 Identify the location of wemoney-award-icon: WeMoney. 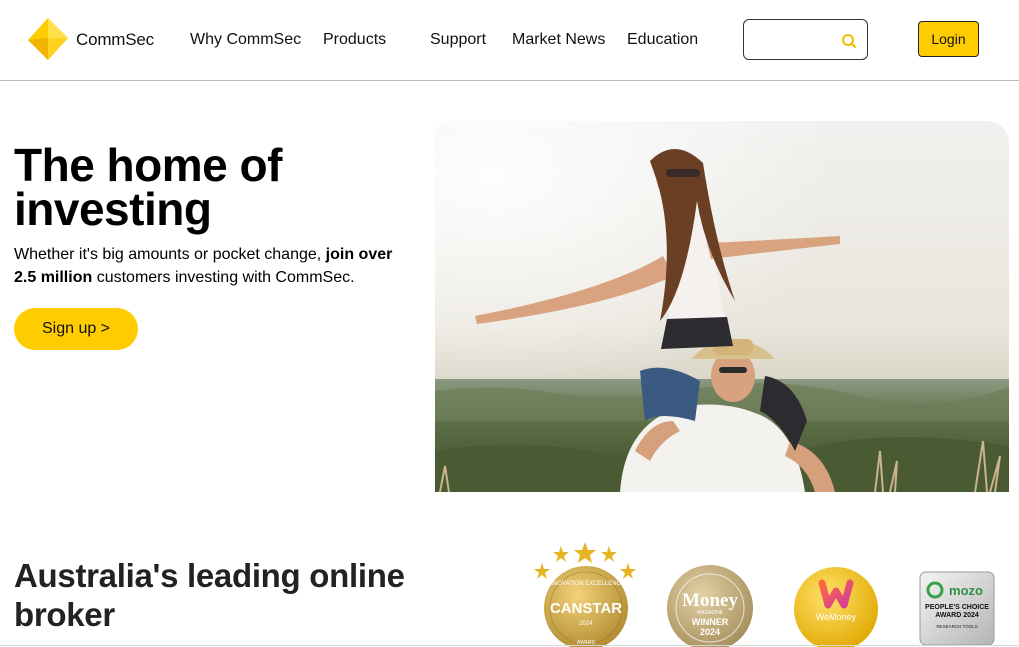
(836, 607).